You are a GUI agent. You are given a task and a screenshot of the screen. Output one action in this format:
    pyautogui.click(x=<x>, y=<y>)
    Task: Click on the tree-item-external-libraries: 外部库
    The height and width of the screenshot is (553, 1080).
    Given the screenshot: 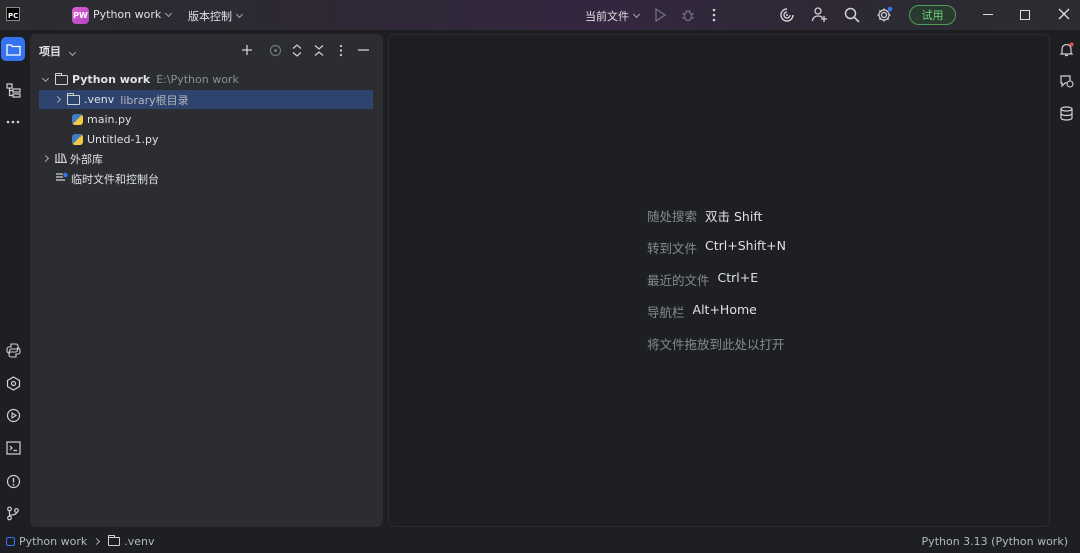 What is the action you would take?
    pyautogui.click(x=206, y=158)
    